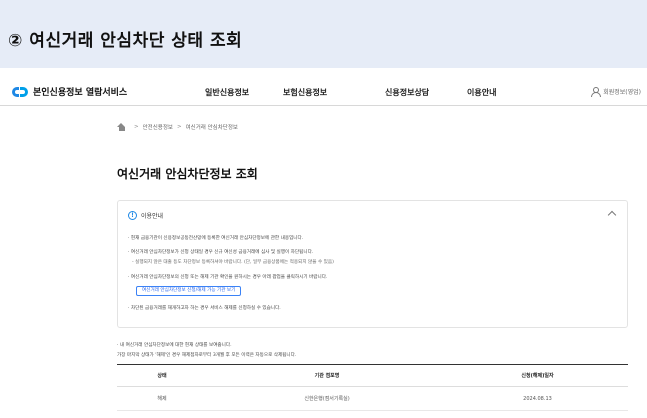 Image resolution: width=647 pixels, height=418 pixels. I want to click on info-icon: !, so click(132, 215).